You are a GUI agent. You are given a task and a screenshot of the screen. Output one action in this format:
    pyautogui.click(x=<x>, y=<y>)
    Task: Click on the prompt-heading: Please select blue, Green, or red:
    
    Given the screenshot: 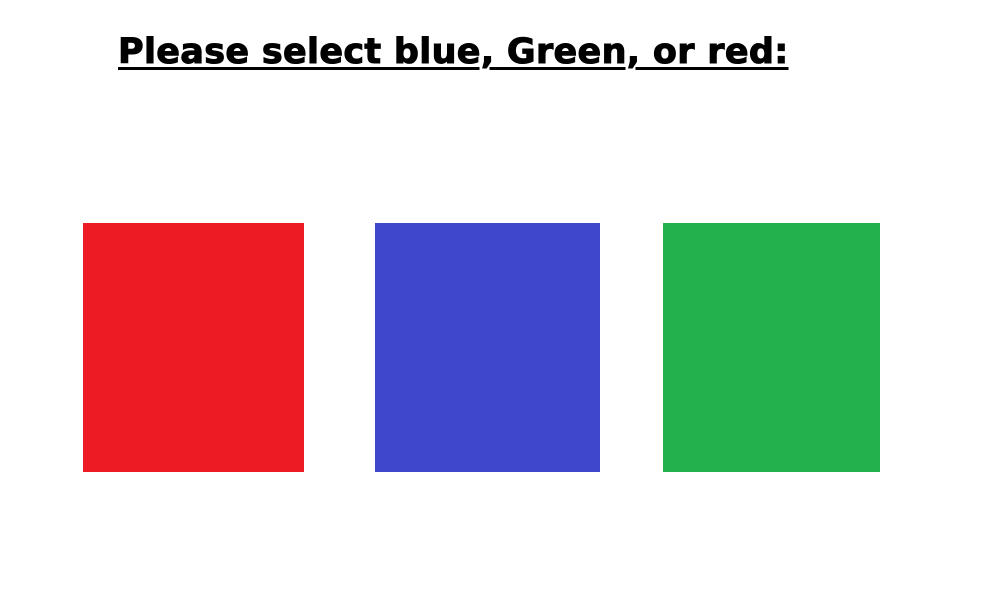 What is the action you would take?
    pyautogui.click(x=453, y=52)
    